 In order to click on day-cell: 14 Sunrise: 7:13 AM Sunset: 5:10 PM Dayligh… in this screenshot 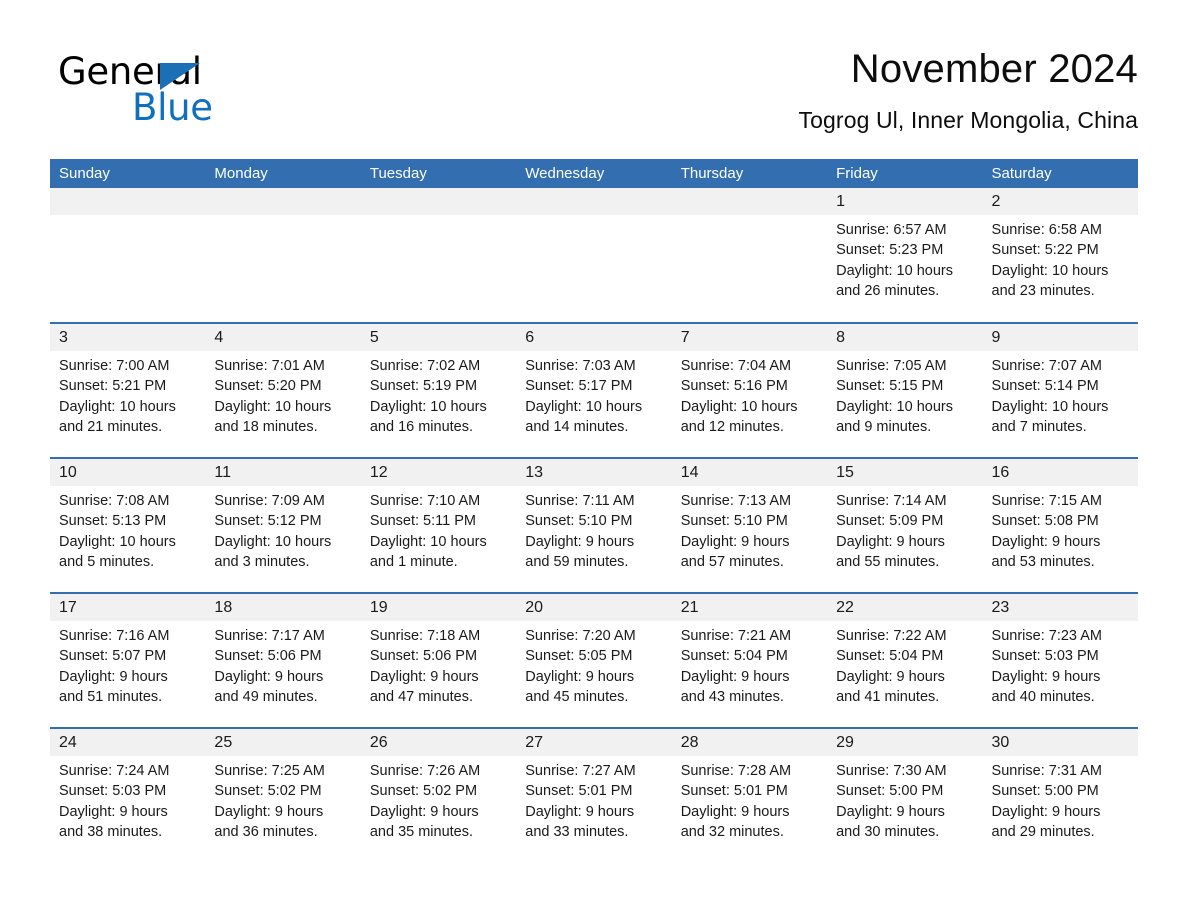, I will do `click(749, 525)`.